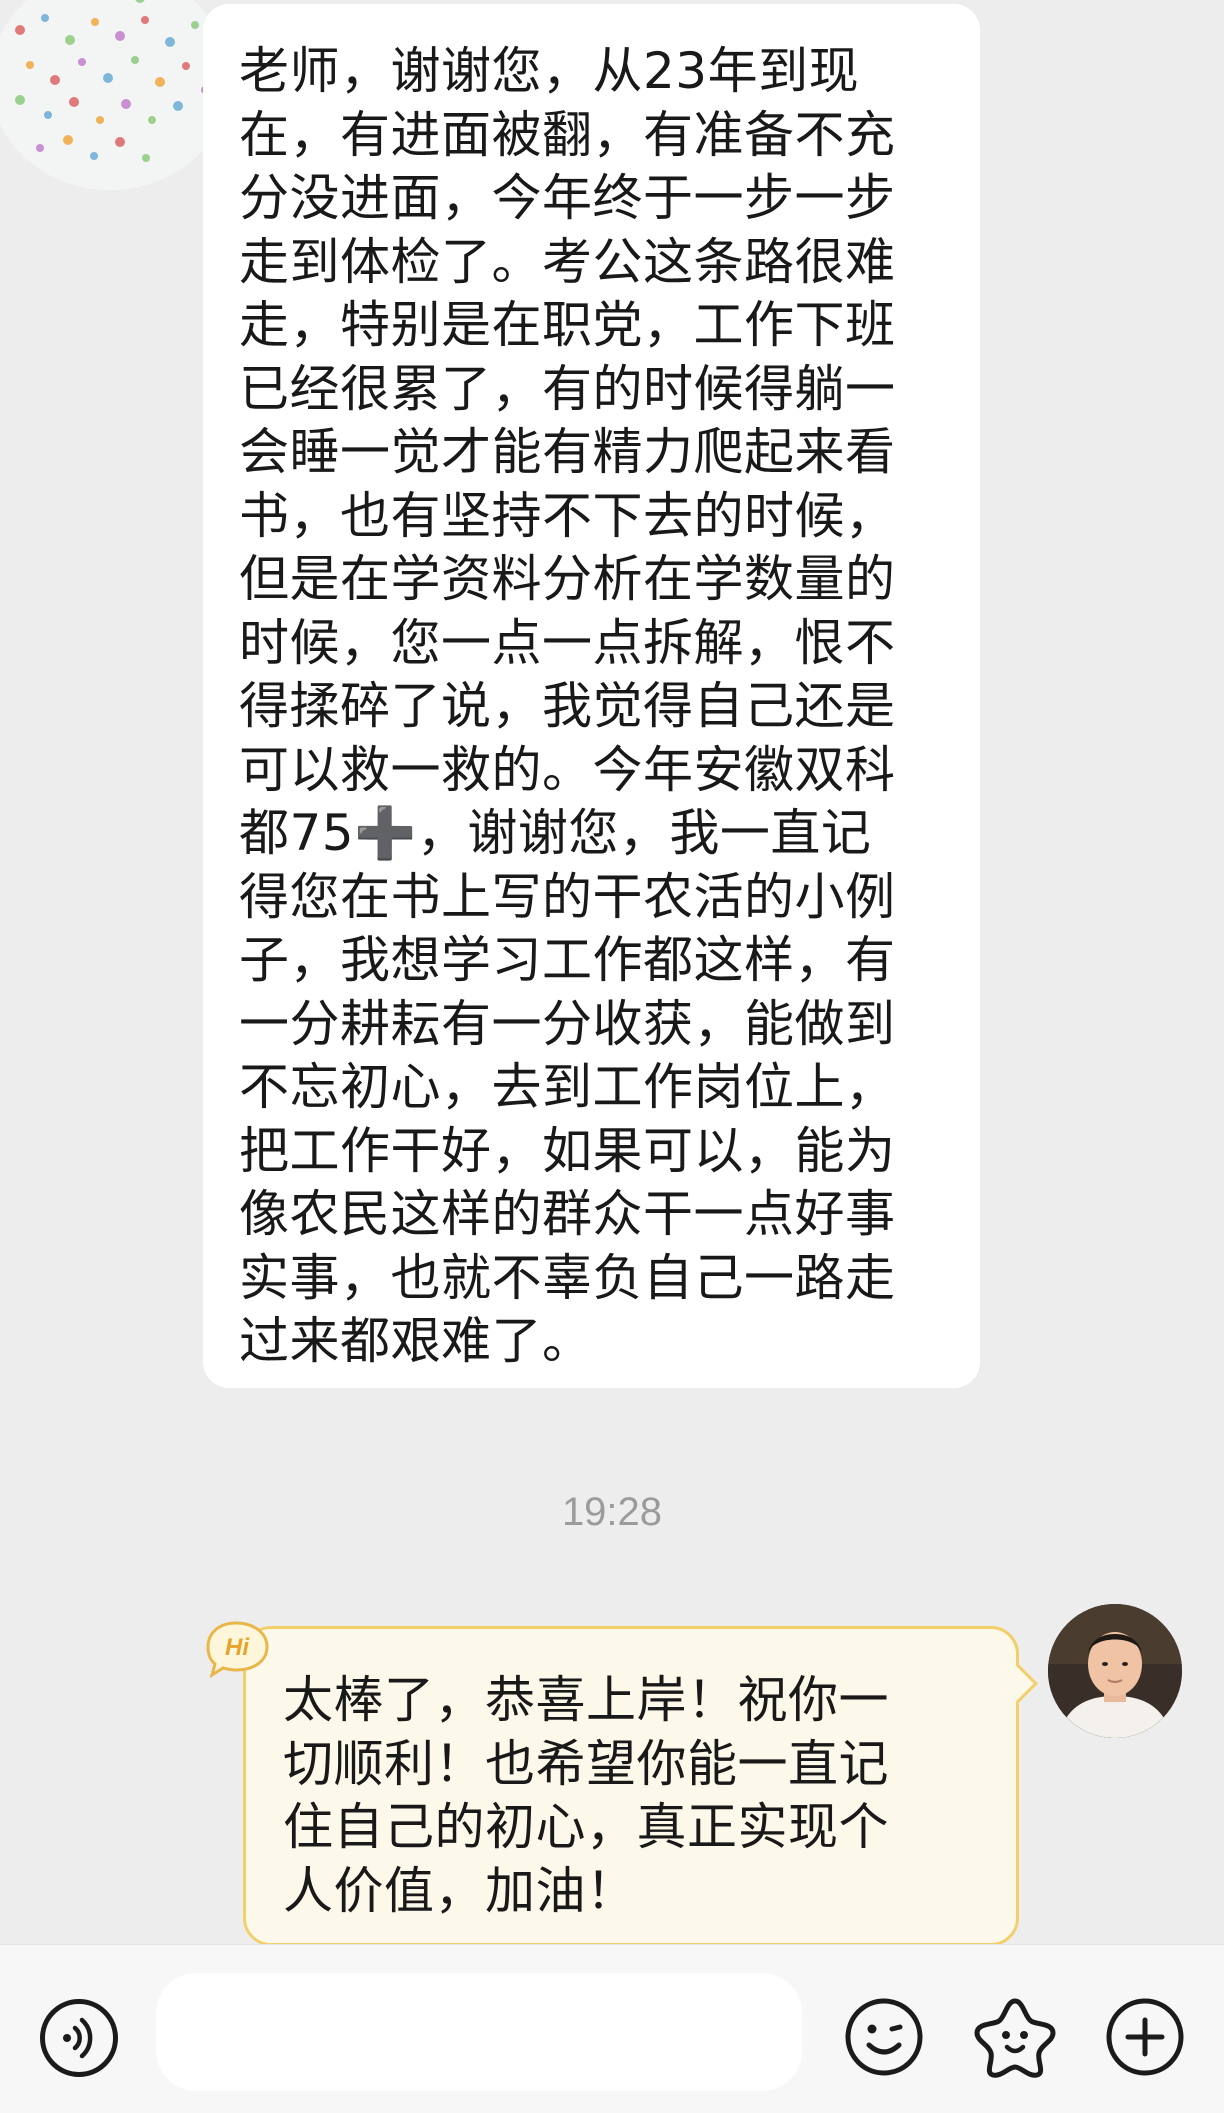 This screenshot has height=2113, width=1224. I want to click on plus-icon, so click(1145, 2037).